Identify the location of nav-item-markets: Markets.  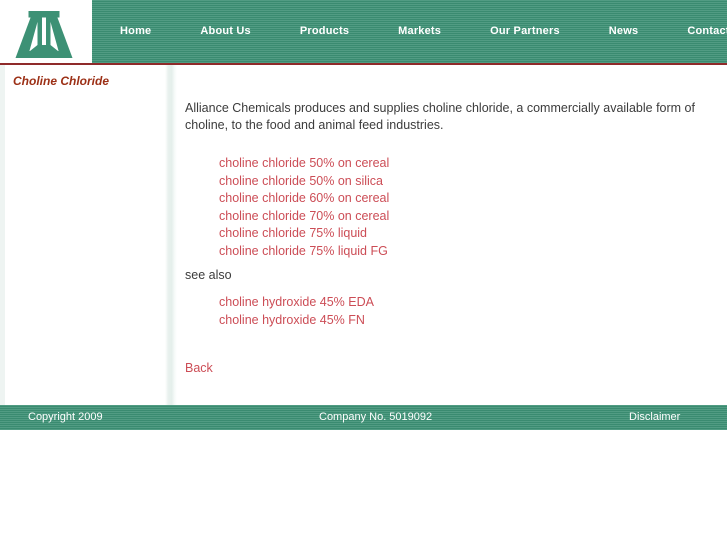
(419, 31).